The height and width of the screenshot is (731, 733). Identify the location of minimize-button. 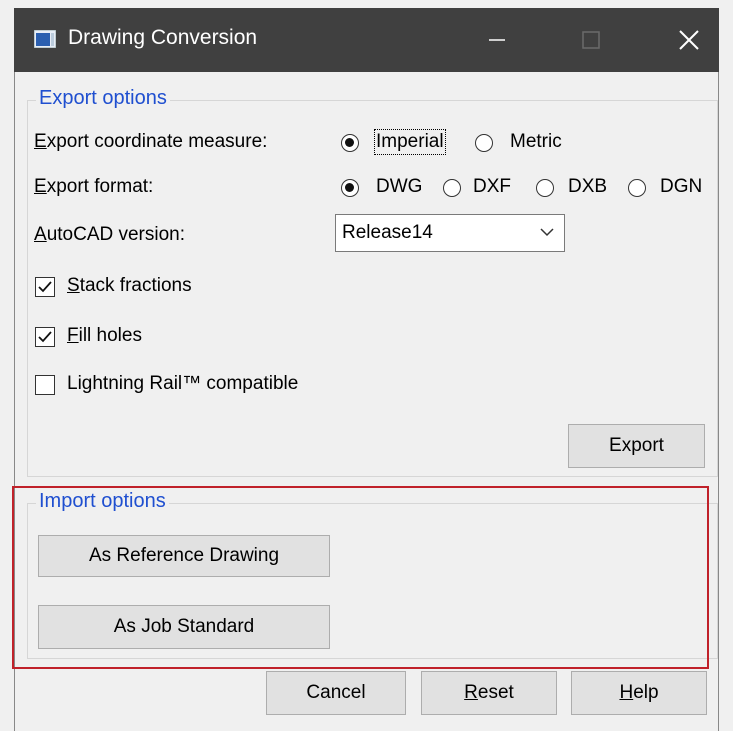
(497, 40).